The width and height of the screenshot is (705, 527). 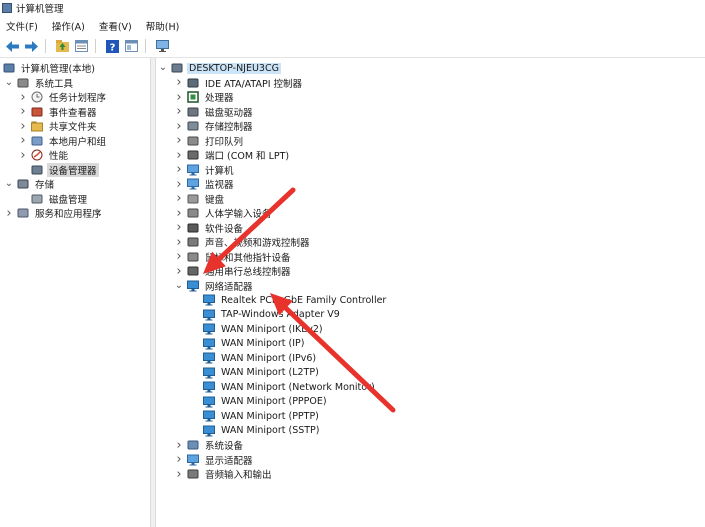 I want to click on event-viewer-icon, so click(x=37, y=112).